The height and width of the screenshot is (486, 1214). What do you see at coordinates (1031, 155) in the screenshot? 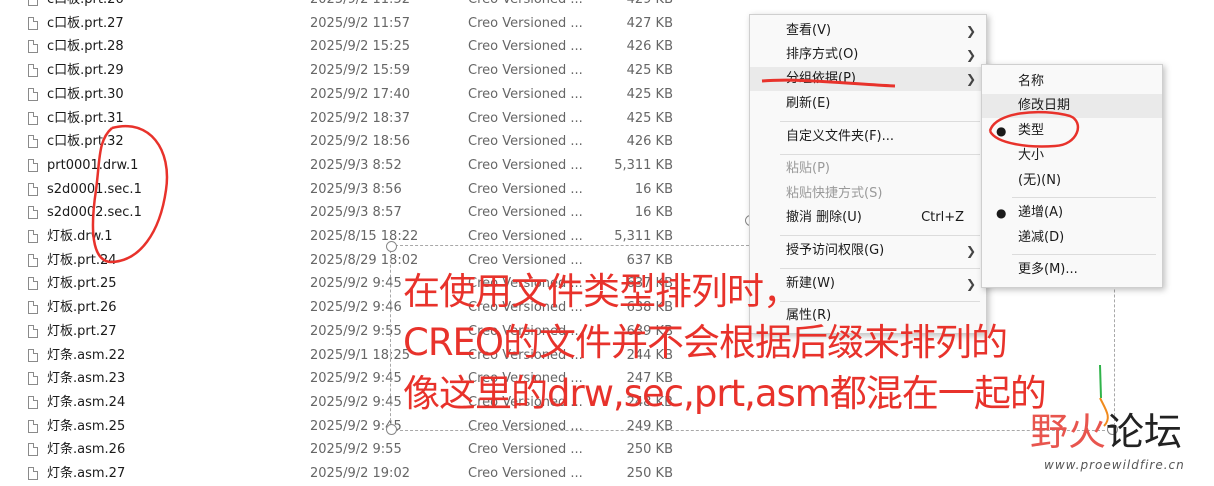
I see `menu-item-label: 大小` at bounding box center [1031, 155].